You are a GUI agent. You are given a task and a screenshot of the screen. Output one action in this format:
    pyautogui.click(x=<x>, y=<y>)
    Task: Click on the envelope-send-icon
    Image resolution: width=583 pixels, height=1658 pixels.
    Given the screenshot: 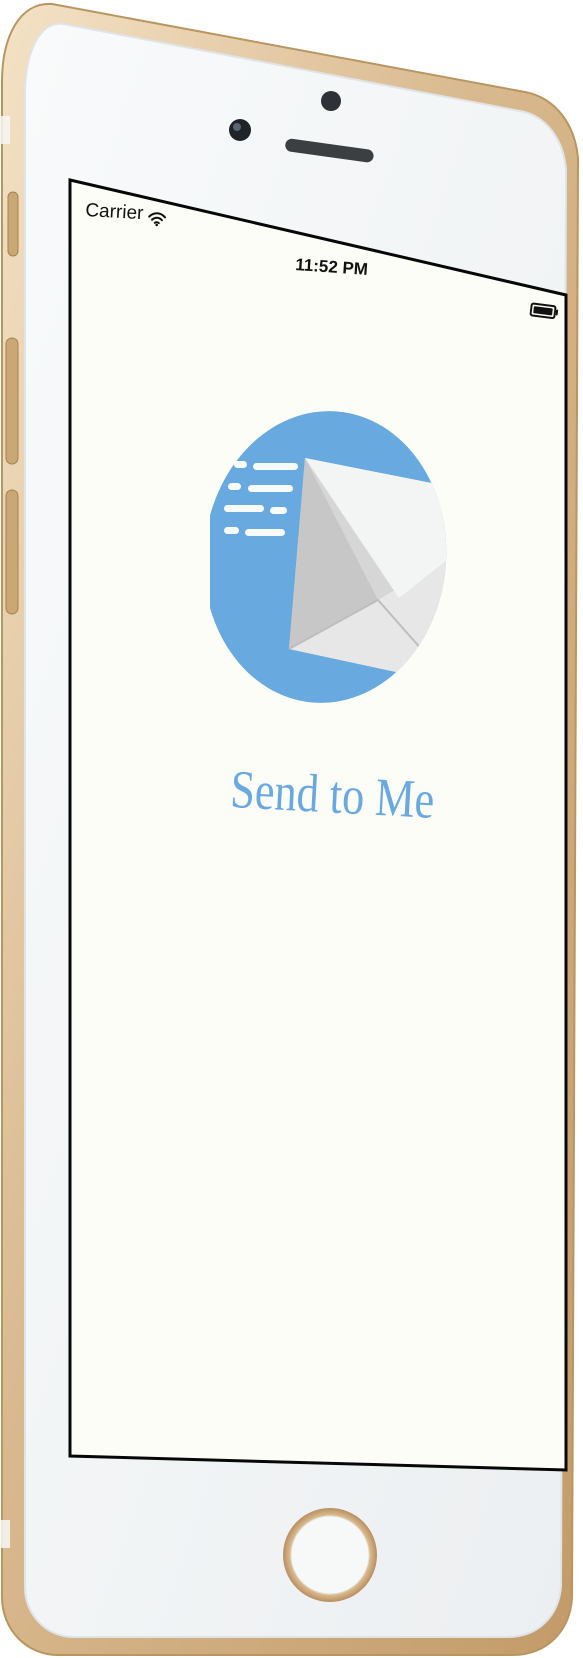 What is the action you would take?
    pyautogui.click(x=330, y=557)
    